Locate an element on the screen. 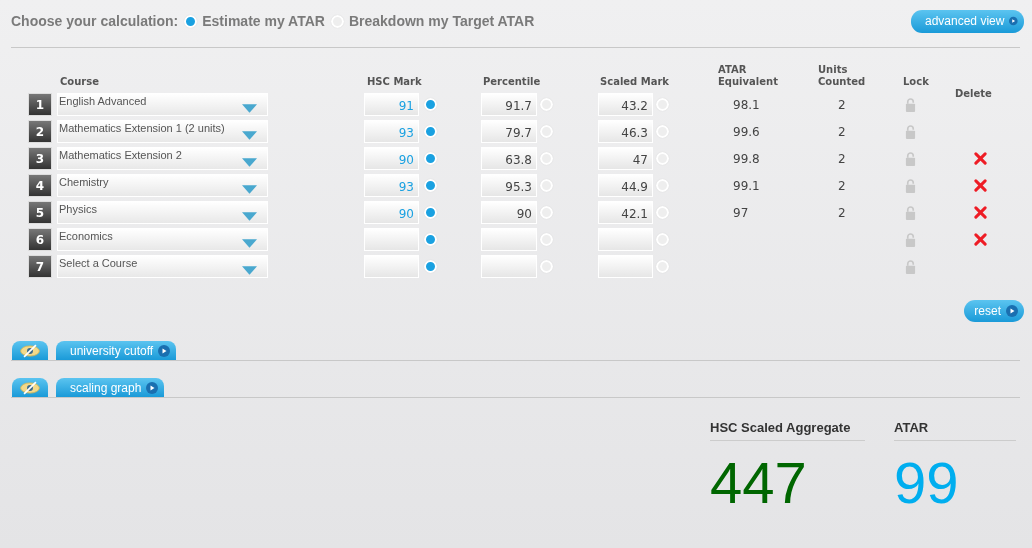  input-field: 44.9 is located at coordinates (625, 185).